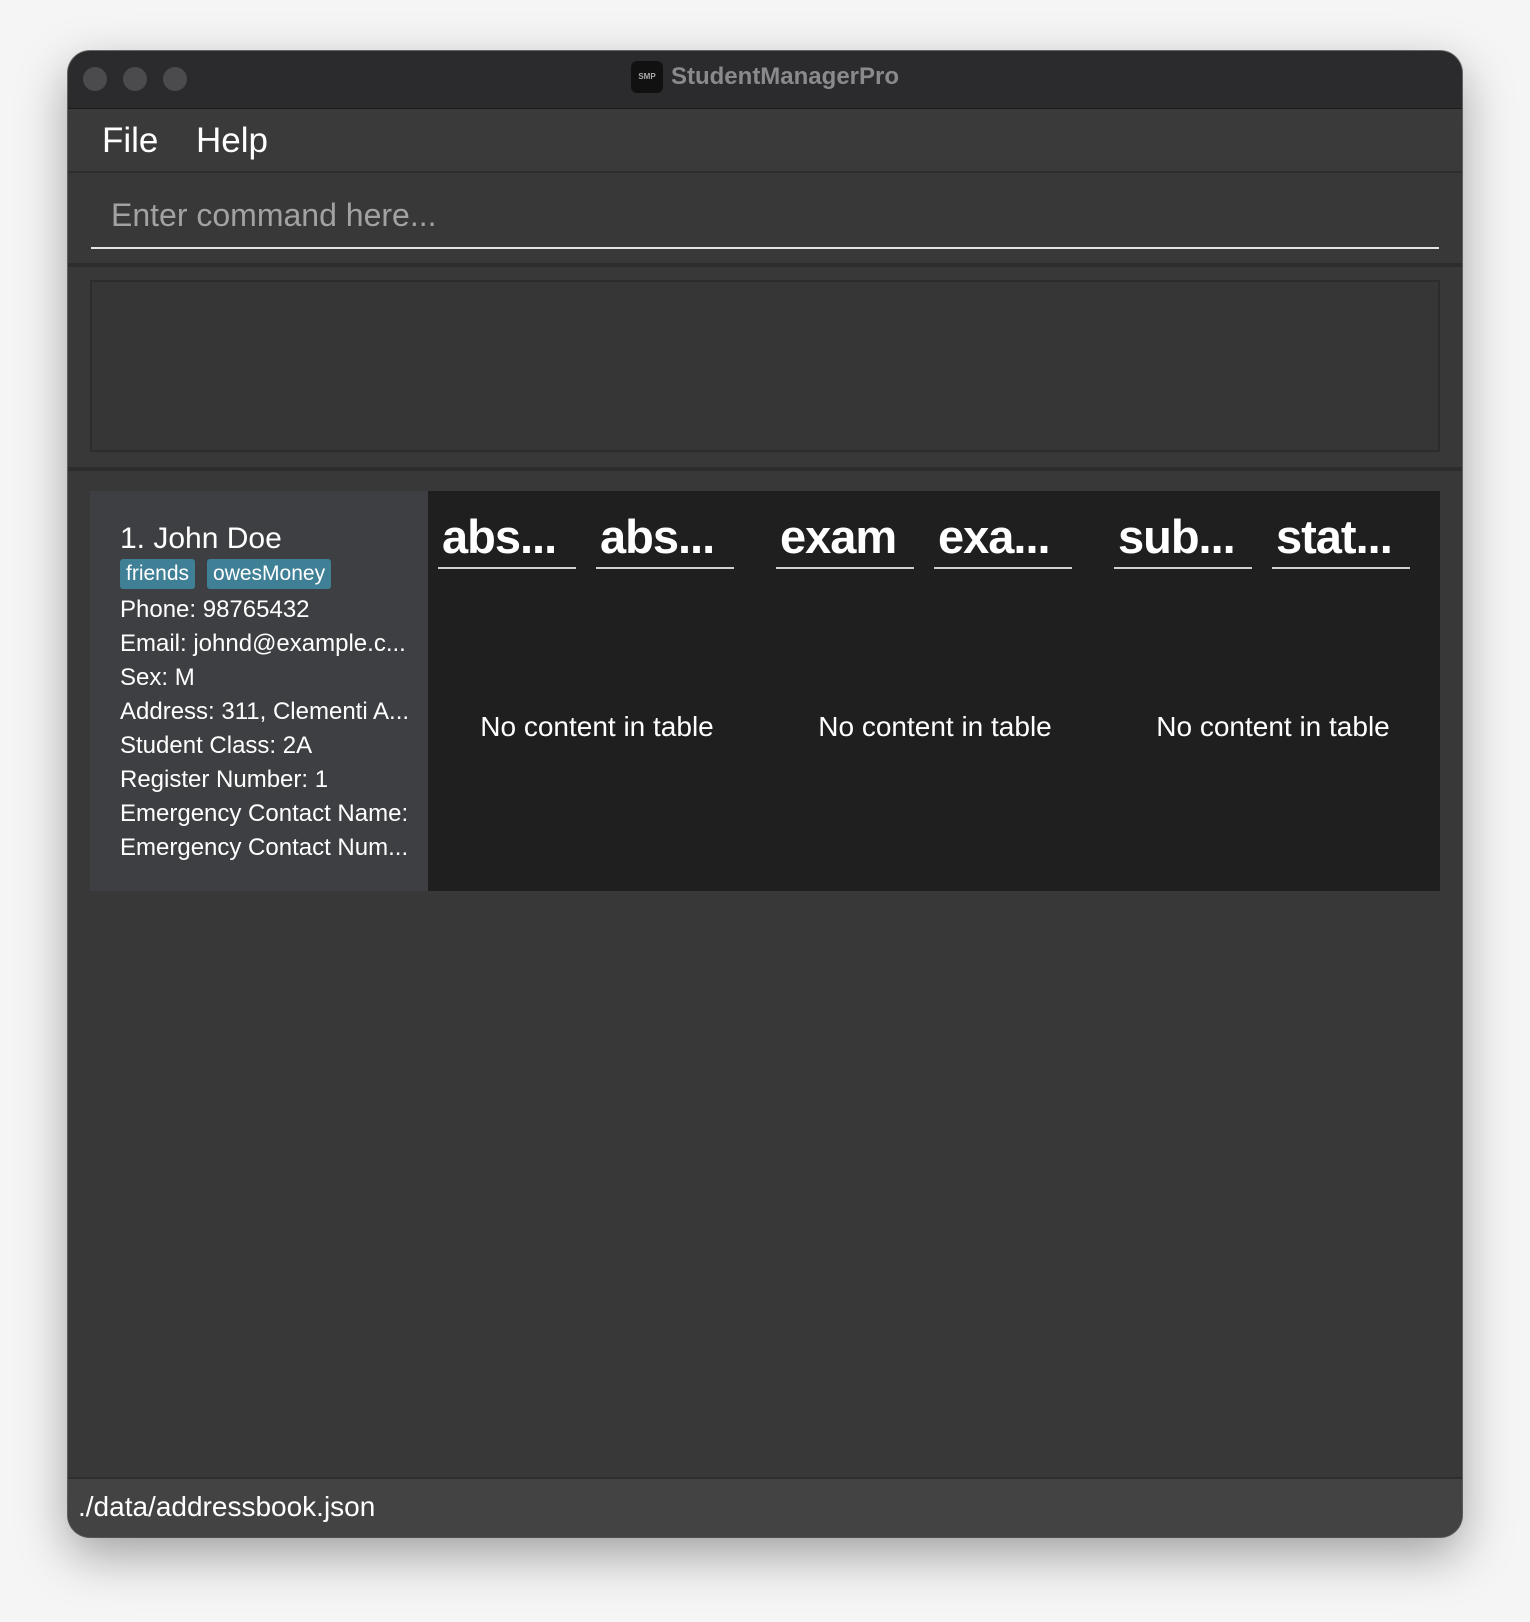 Image resolution: width=1530 pixels, height=1622 pixels. I want to click on register-number-field: Register Number: 1, so click(224, 779).